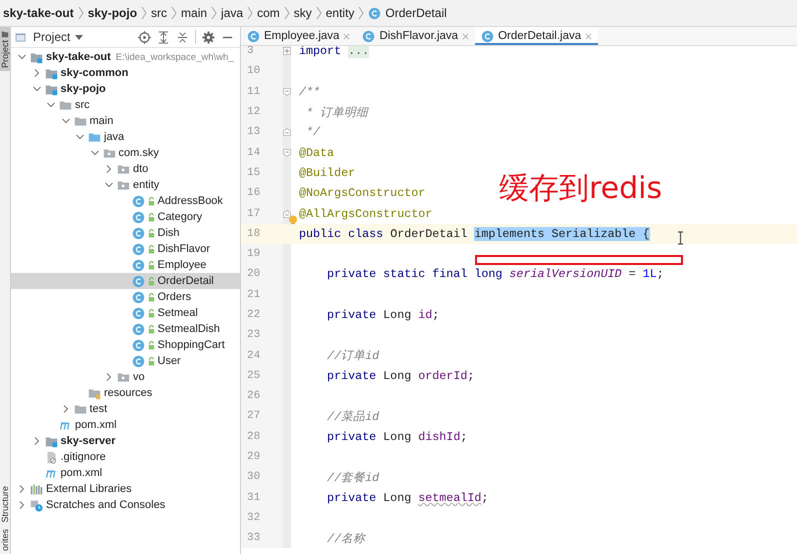  What do you see at coordinates (254, 538) in the screenshot?
I see `line-number: 33` at bounding box center [254, 538].